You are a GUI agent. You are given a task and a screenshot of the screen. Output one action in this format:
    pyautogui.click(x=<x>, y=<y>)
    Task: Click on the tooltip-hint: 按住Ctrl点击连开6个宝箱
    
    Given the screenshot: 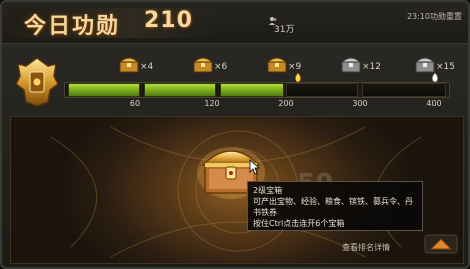 What is the action you would take?
    pyautogui.click(x=299, y=223)
    